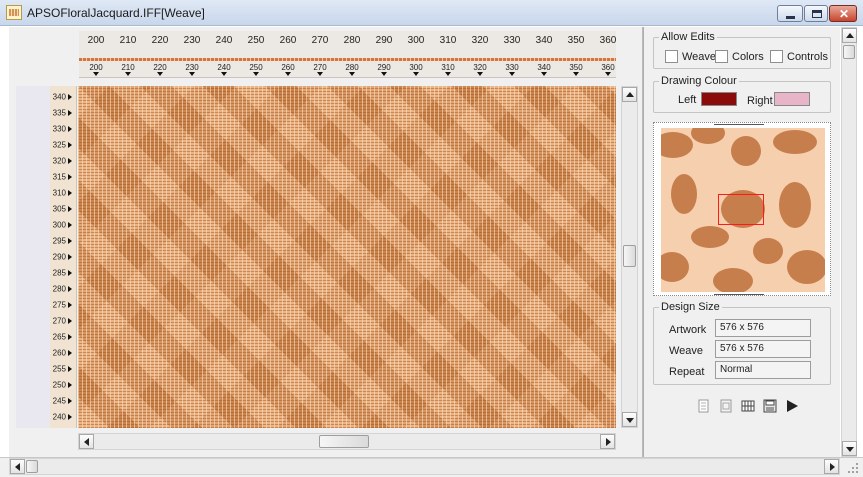  I want to click on play-icon, so click(792, 406).